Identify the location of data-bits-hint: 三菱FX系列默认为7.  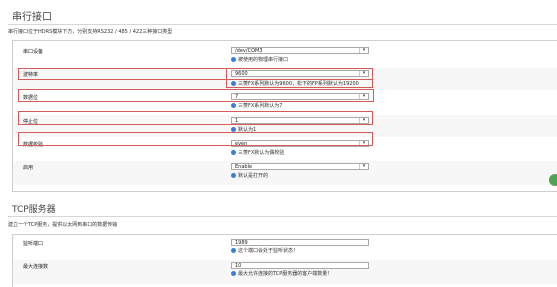
(256, 105).